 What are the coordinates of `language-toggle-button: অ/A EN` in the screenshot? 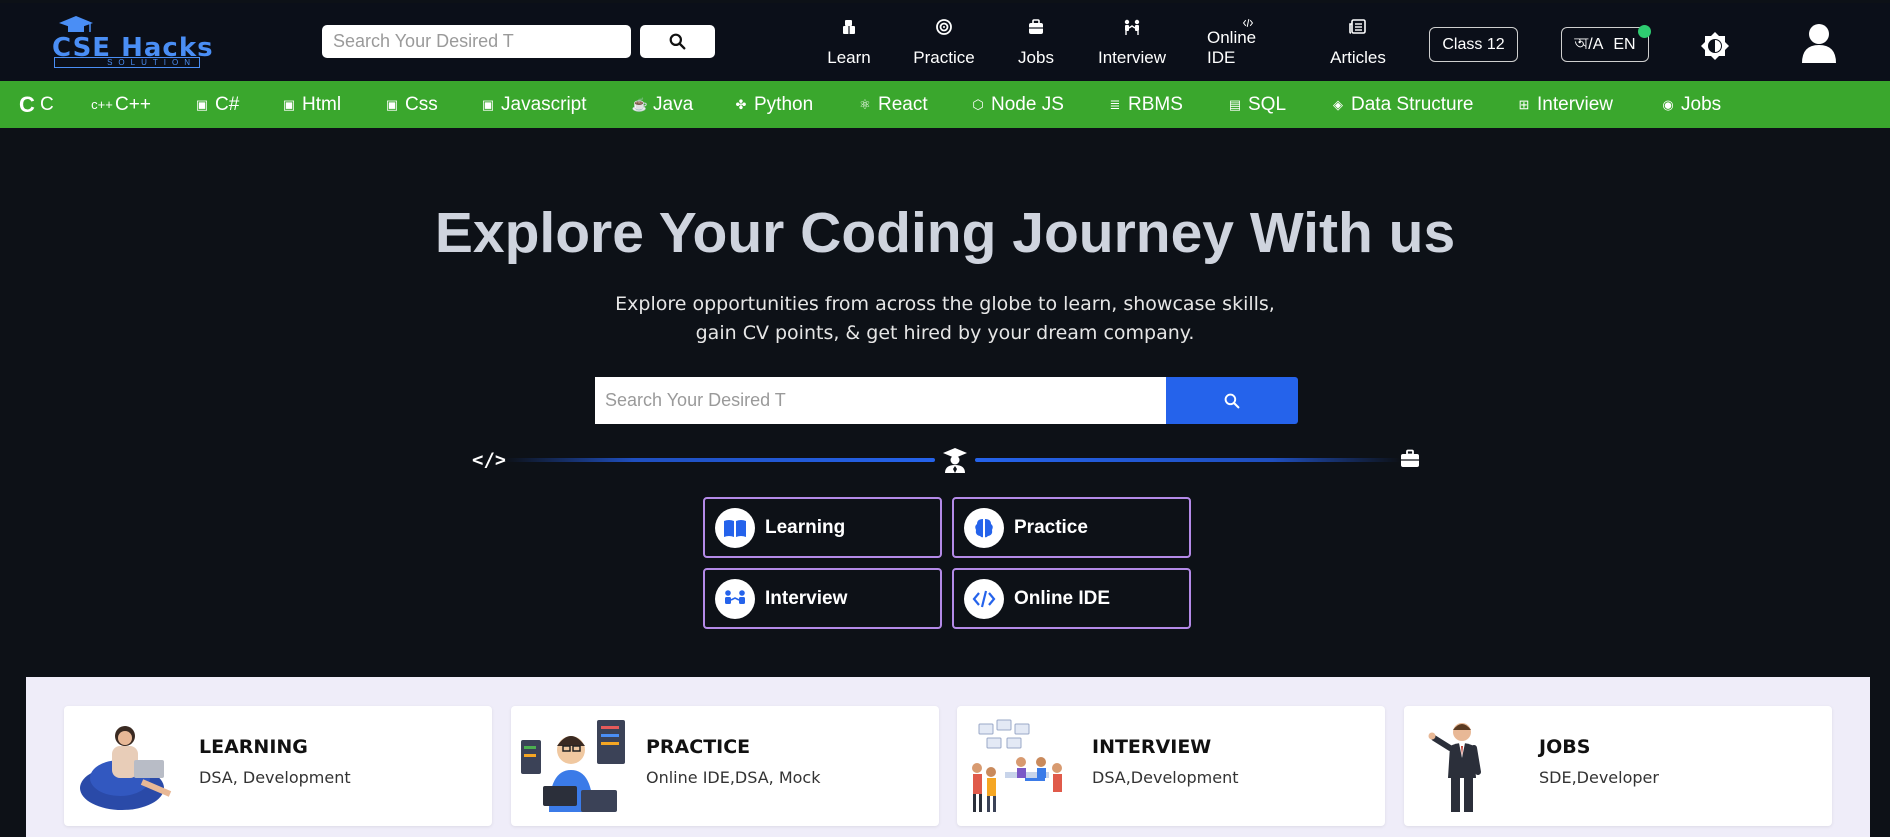 It's located at (1606, 43).